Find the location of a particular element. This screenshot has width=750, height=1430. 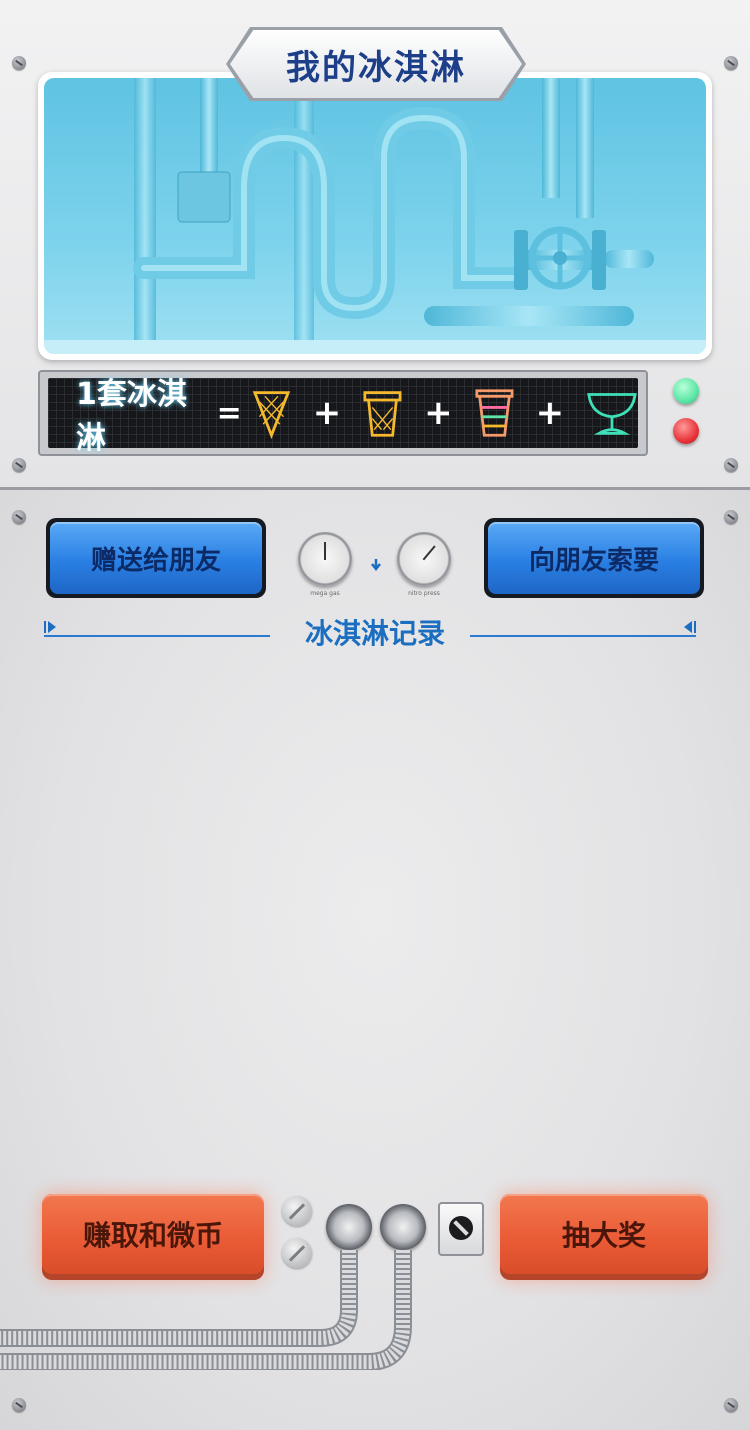

arrow-down-icon is located at coordinates (376, 565).